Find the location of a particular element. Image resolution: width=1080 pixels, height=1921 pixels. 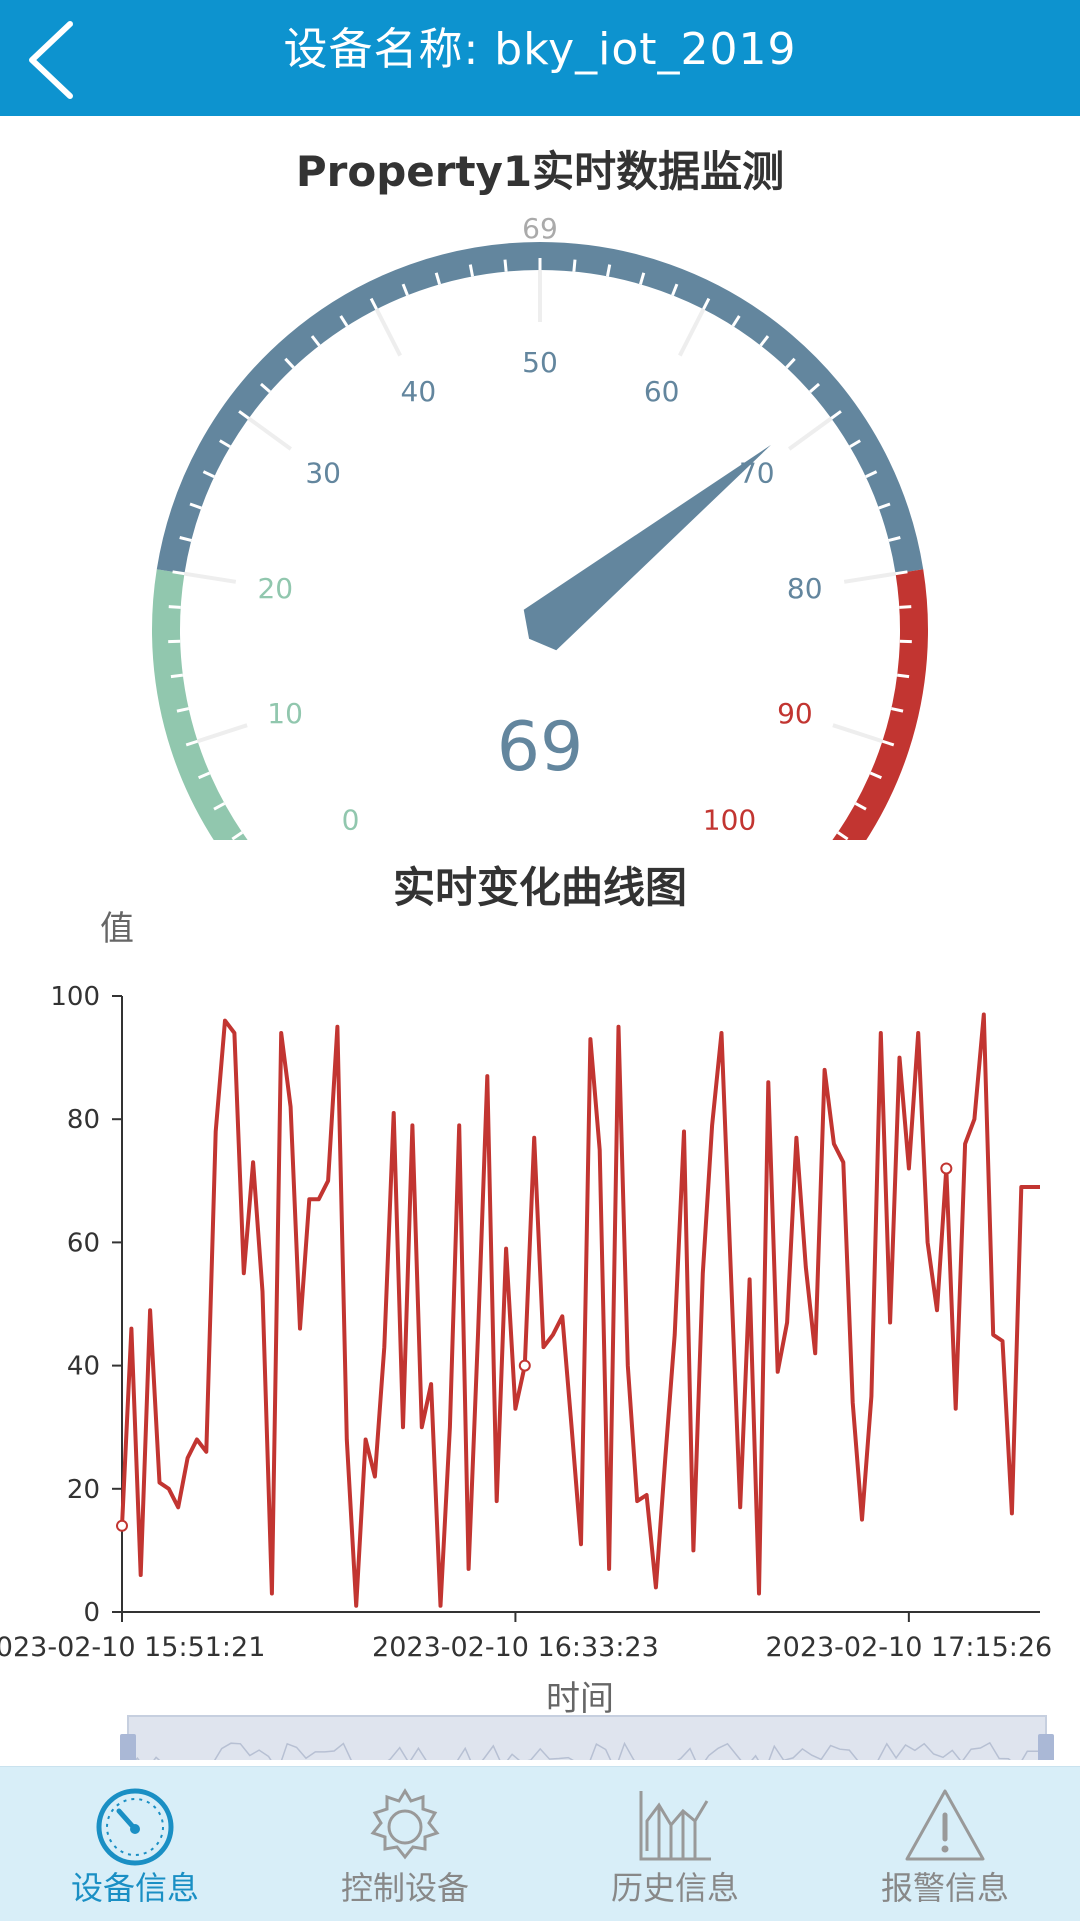

tab-history-info: 历史信息 is located at coordinates (675, 1844).